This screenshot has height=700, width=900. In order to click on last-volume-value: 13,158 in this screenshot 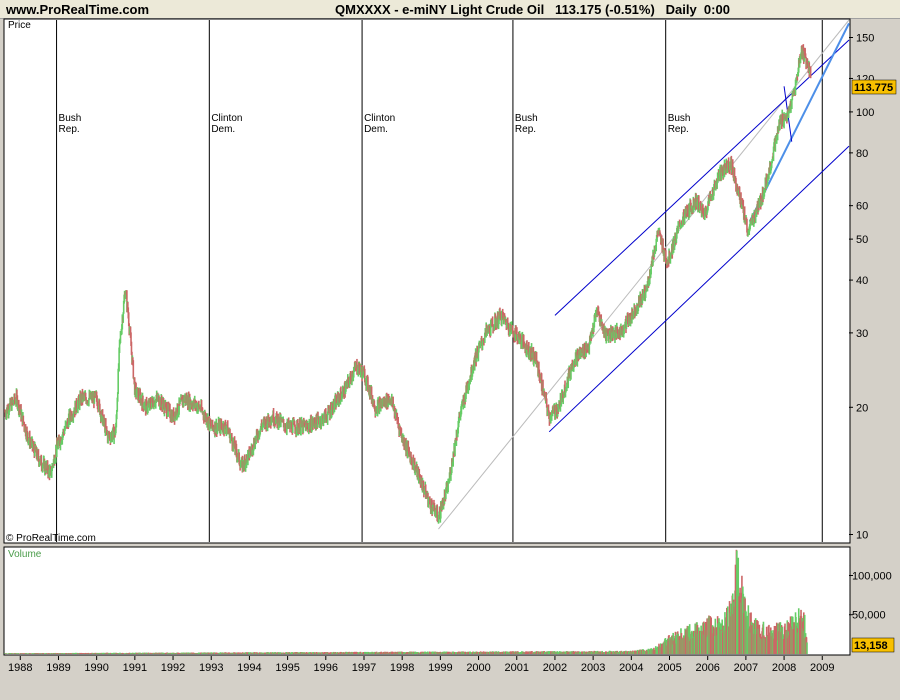, I will do `click(871, 646)`.